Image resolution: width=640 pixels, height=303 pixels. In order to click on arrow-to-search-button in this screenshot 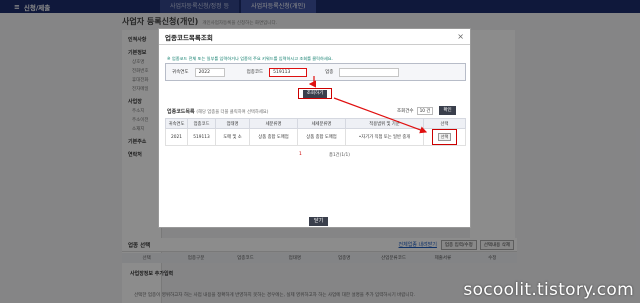, I will do `click(312, 82)`.